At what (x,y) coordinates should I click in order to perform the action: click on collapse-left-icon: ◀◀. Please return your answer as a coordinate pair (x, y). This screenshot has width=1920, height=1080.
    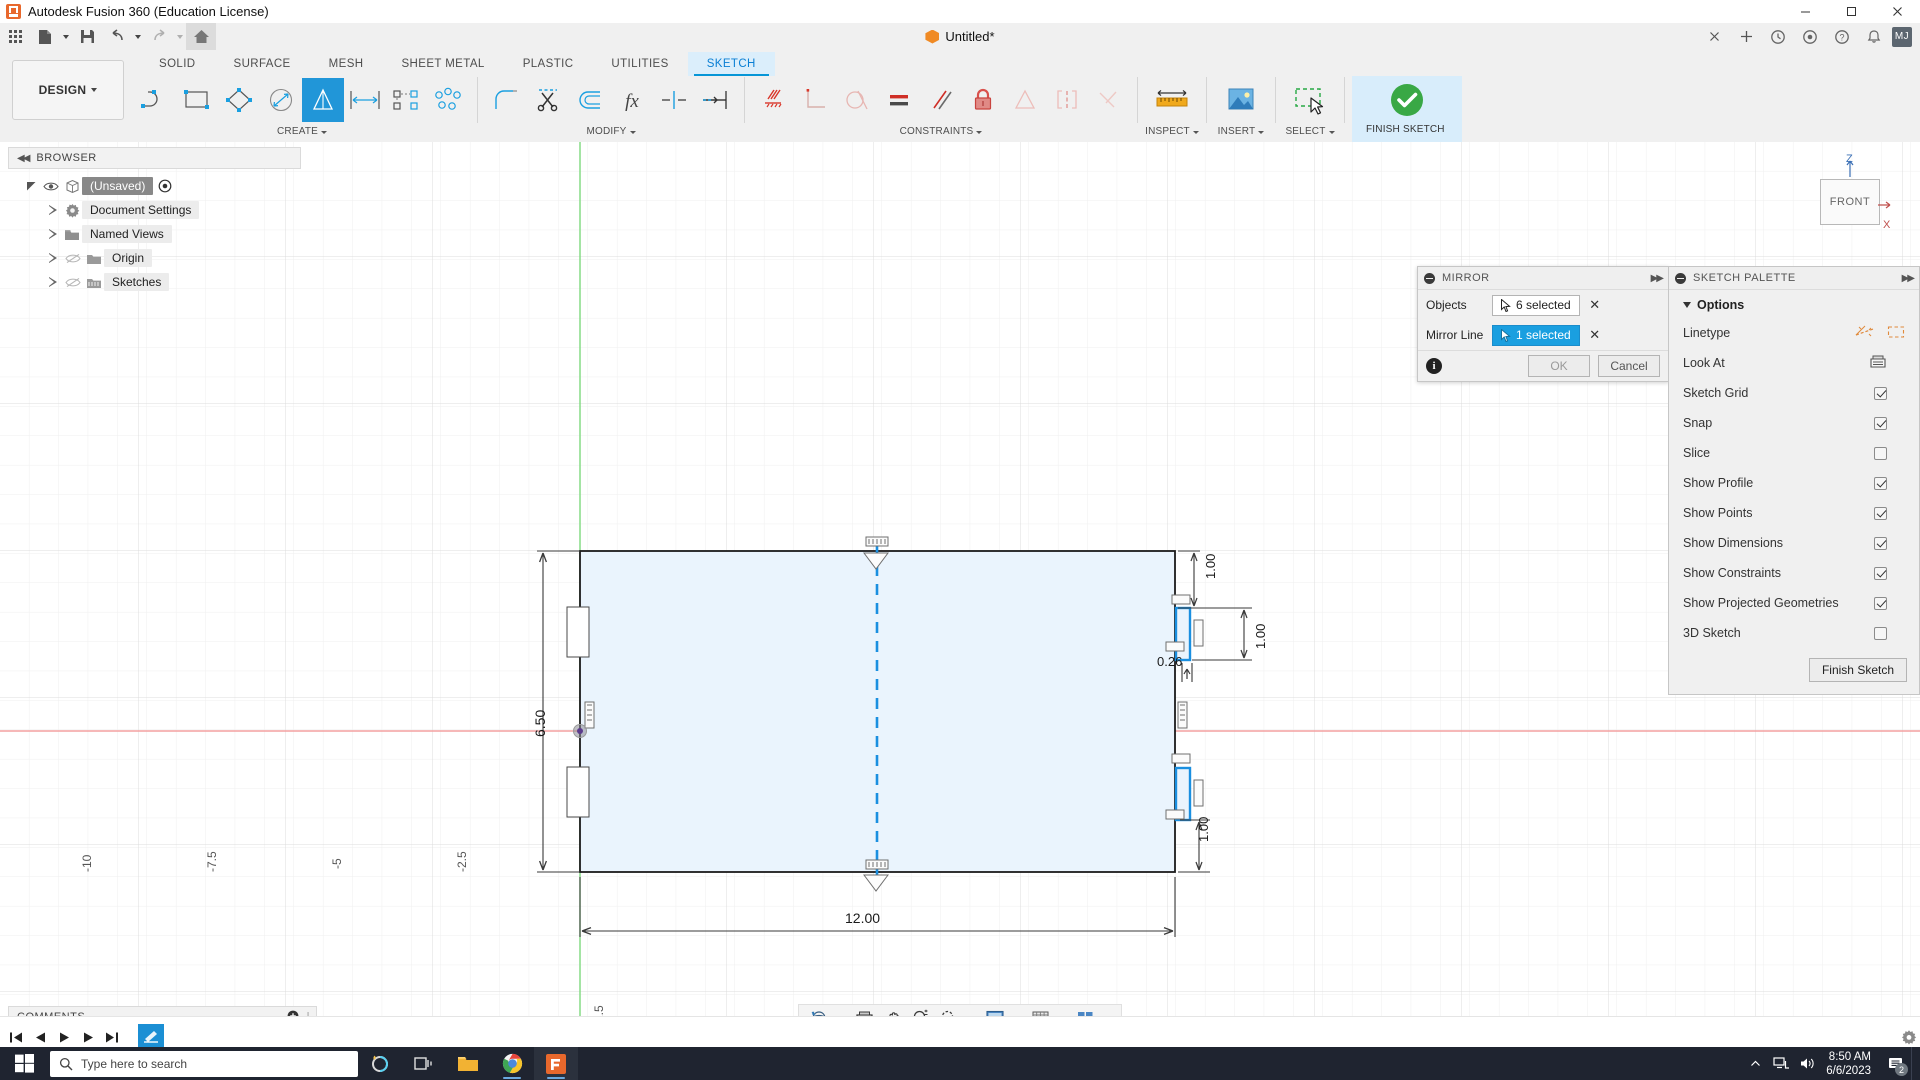
    Looking at the image, I should click on (23, 158).